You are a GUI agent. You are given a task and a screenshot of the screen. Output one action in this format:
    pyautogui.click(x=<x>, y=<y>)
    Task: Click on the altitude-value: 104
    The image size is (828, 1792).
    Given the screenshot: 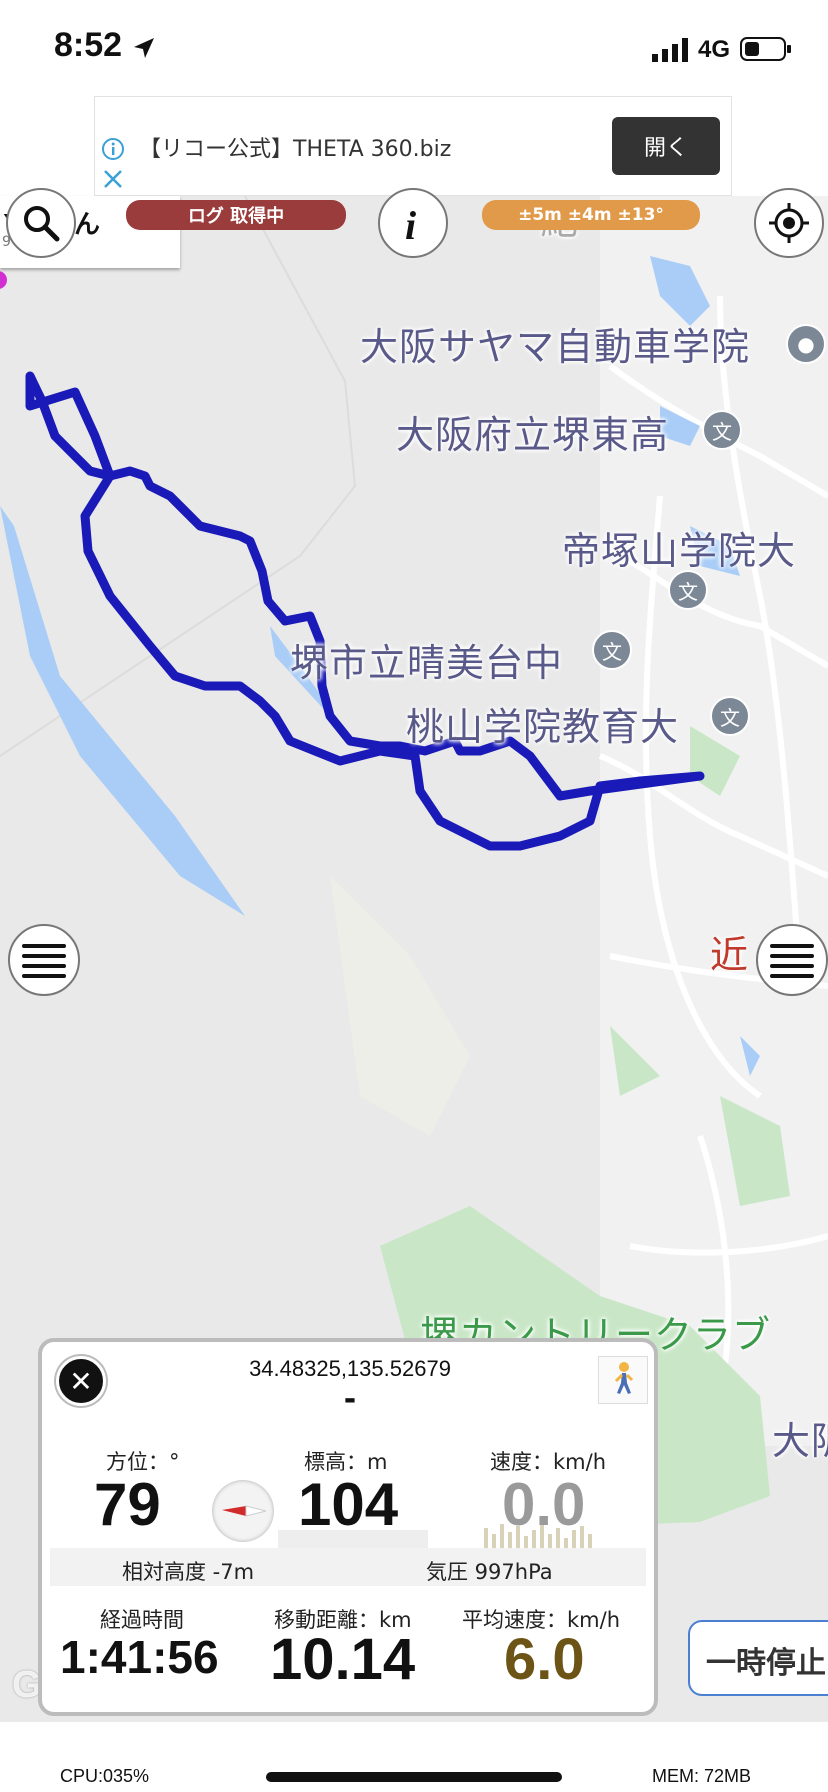 What is the action you would take?
    pyautogui.click(x=348, y=1504)
    